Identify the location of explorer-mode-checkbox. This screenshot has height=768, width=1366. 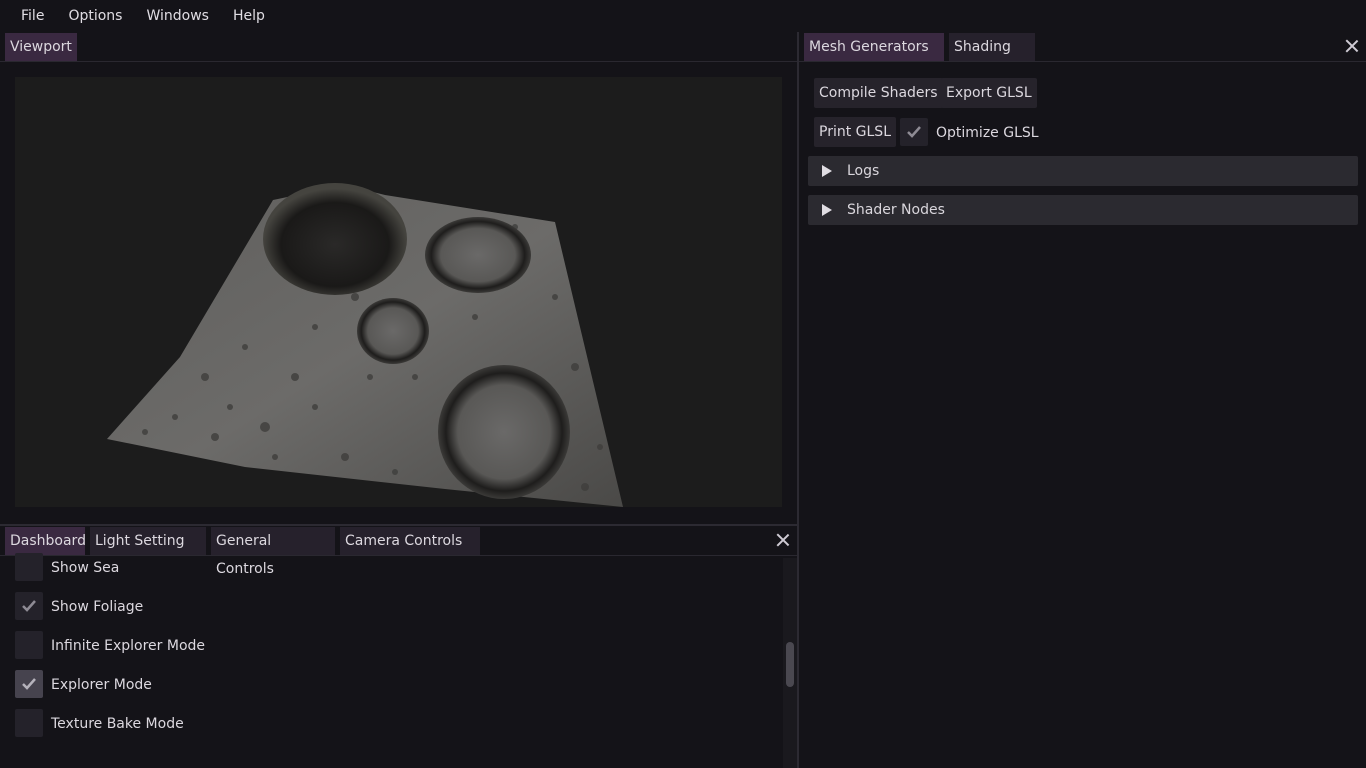
(29, 684).